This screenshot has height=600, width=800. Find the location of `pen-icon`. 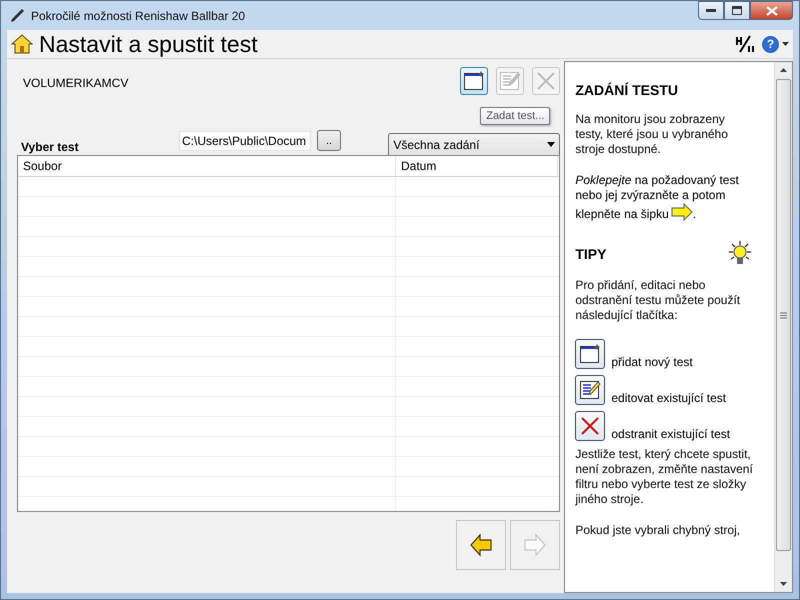

pen-icon is located at coordinates (17, 16).